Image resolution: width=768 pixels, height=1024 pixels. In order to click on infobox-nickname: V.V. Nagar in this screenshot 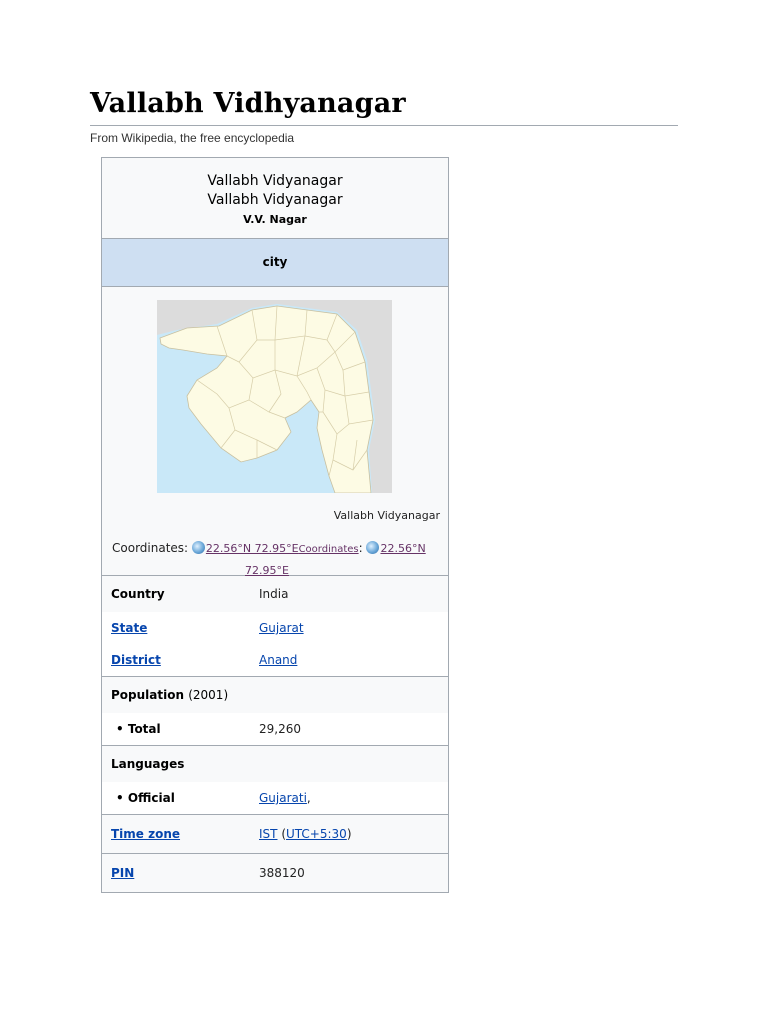, I will do `click(275, 219)`.